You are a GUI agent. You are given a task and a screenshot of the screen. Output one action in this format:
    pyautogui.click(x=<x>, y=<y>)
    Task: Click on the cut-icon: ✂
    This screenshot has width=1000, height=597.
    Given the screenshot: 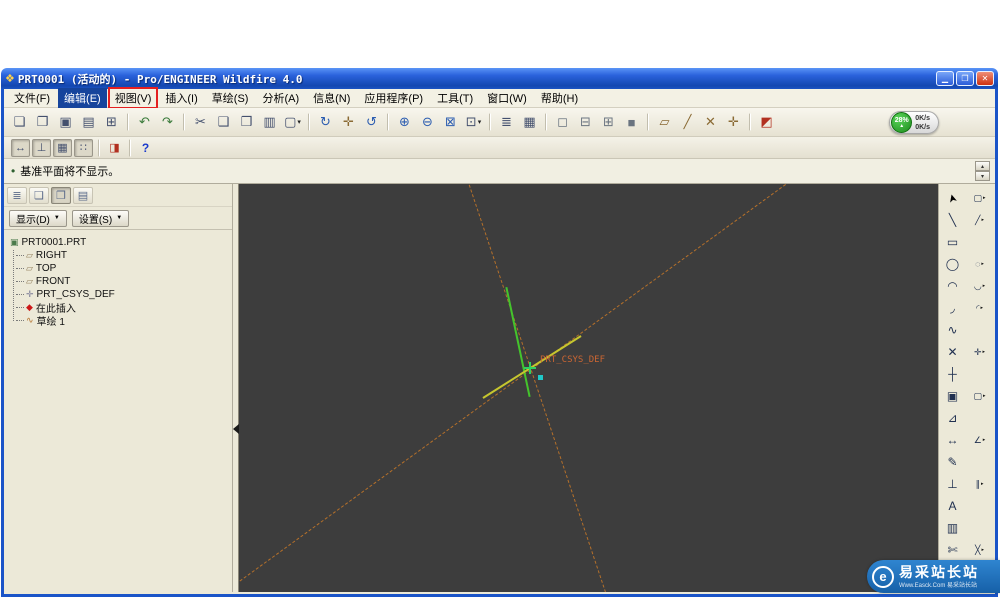 What is the action you would take?
    pyautogui.click(x=200, y=122)
    